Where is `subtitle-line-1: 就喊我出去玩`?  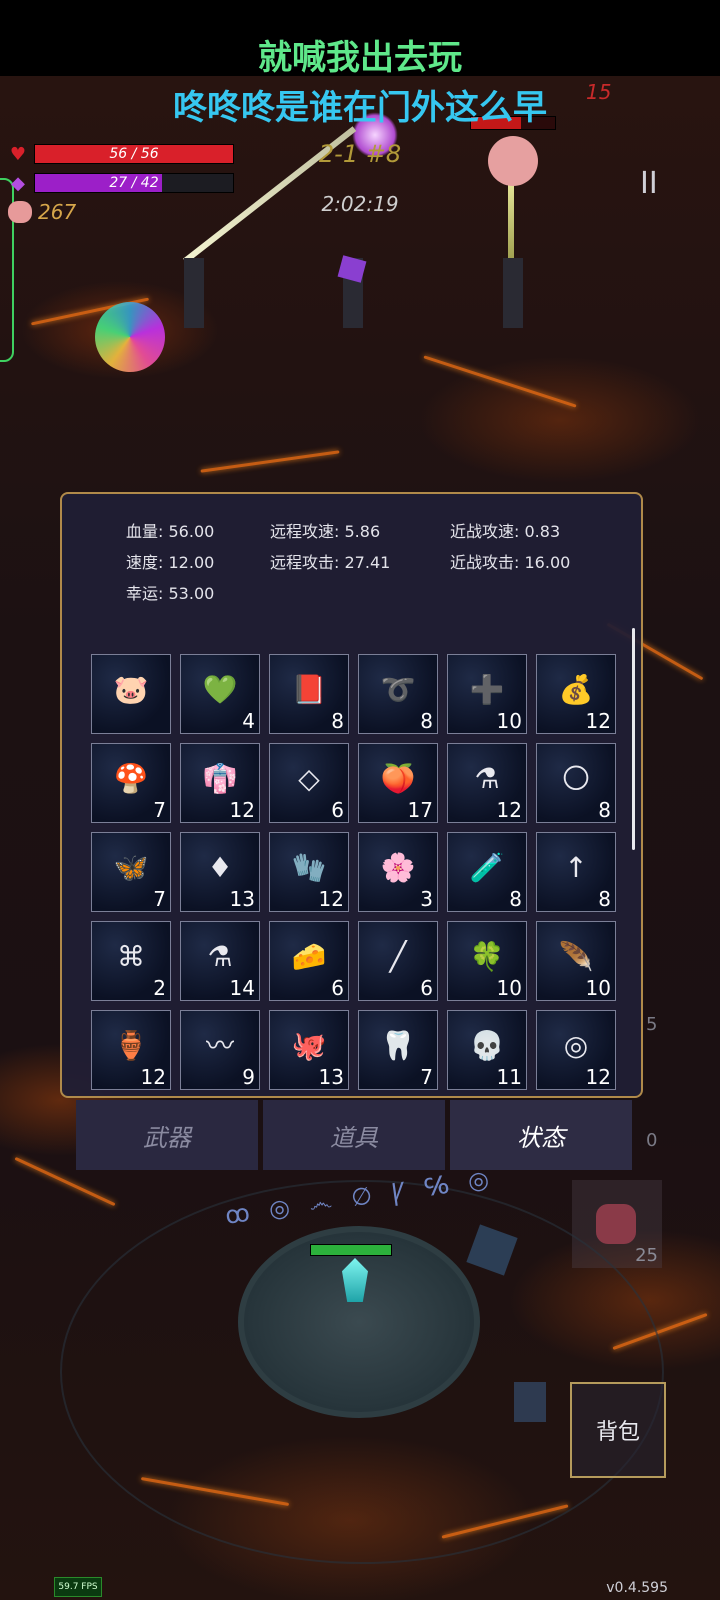
subtitle-line-1: 就喊我出去玩 is located at coordinates (360, 58).